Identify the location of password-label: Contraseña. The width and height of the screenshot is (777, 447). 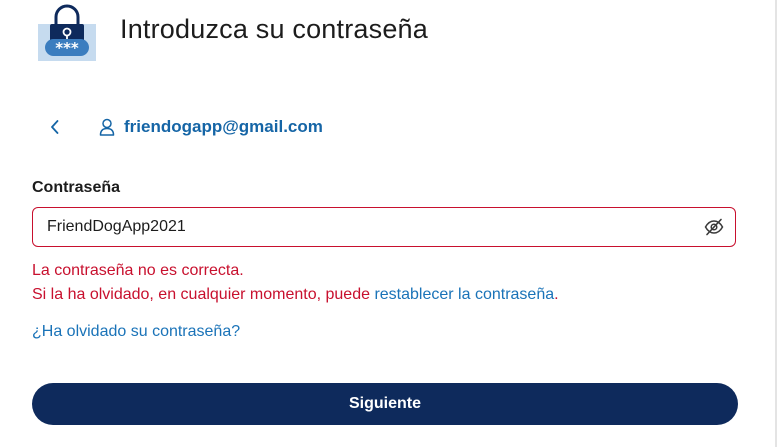
(76, 187).